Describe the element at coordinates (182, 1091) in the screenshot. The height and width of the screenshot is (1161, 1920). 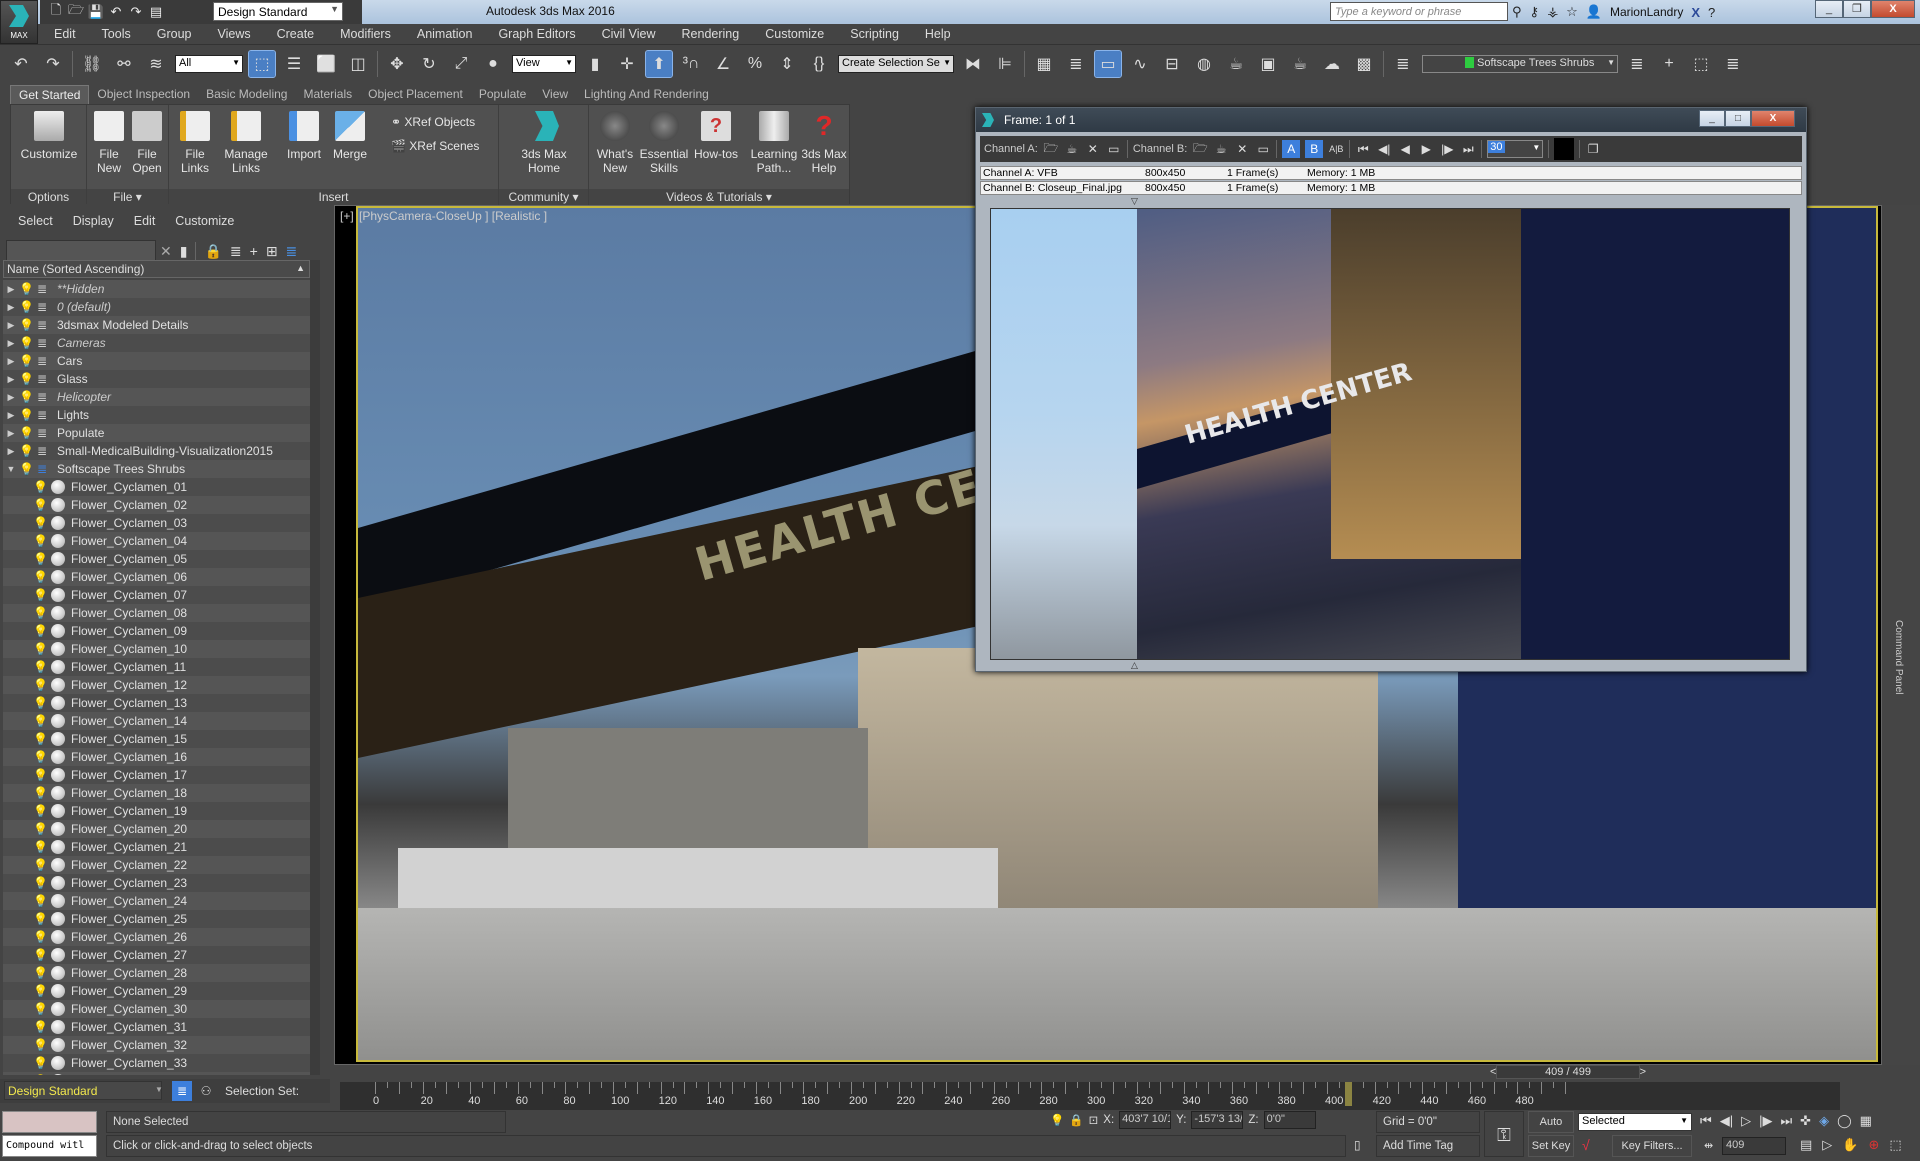
I see `sort-by-layer-icon: ≣` at that location.